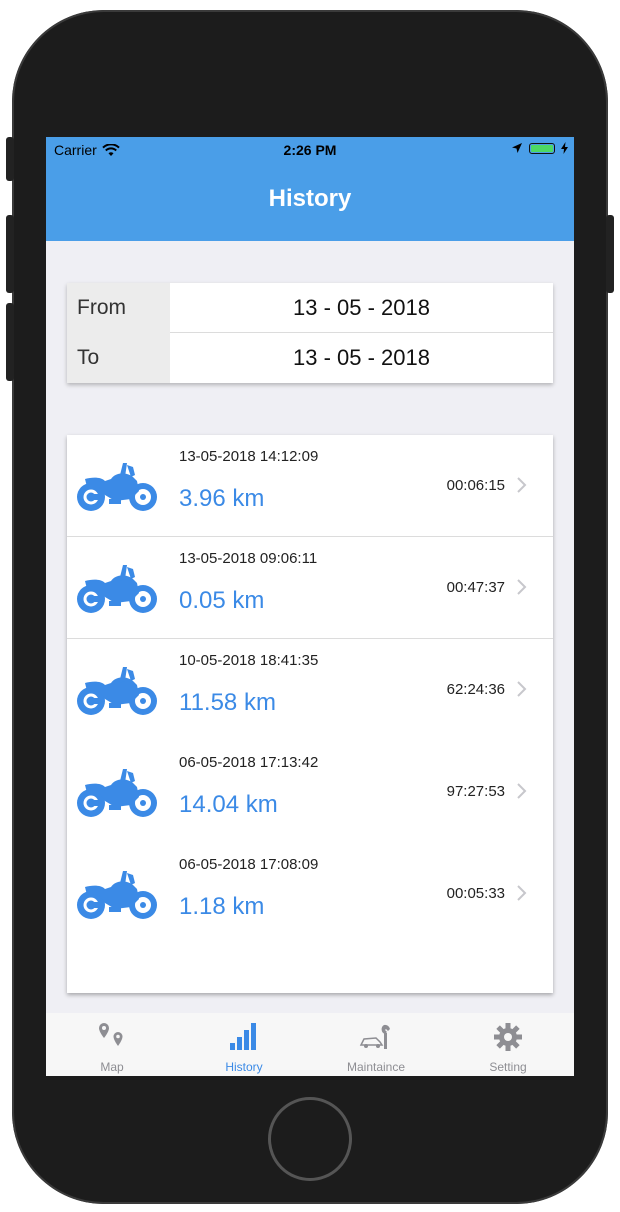 This screenshot has height=1212, width=620. I want to click on tab-bar: Map History Maintaince Setting, so click(310, 1044).